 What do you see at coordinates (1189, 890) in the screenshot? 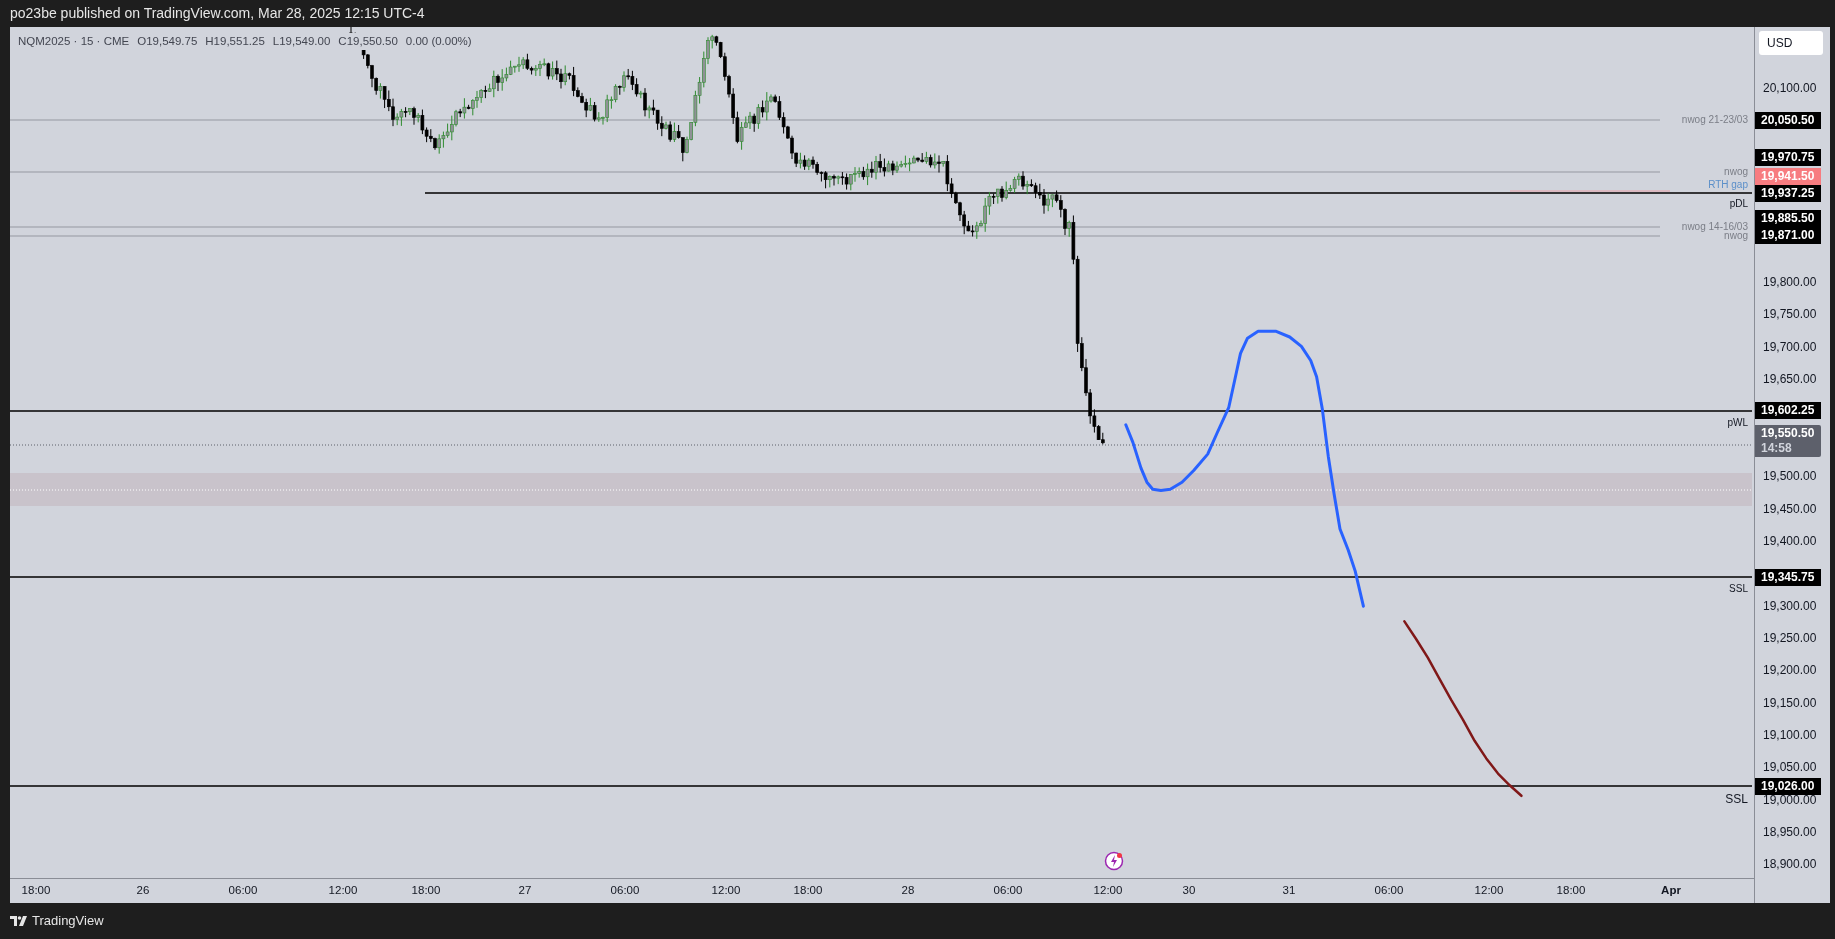
I see `time-tick: 30` at bounding box center [1189, 890].